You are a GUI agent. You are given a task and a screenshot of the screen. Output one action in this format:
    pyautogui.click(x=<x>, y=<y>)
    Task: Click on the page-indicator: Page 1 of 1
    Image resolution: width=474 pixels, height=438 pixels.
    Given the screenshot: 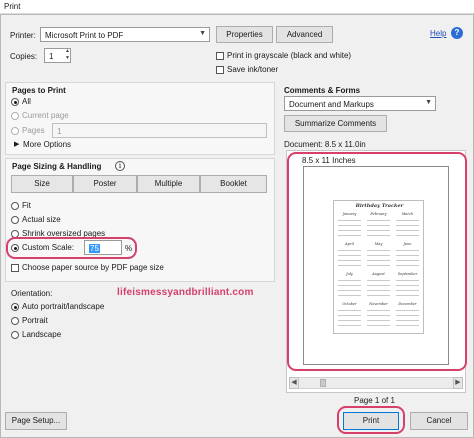 What is the action you would take?
    pyautogui.click(x=374, y=400)
    